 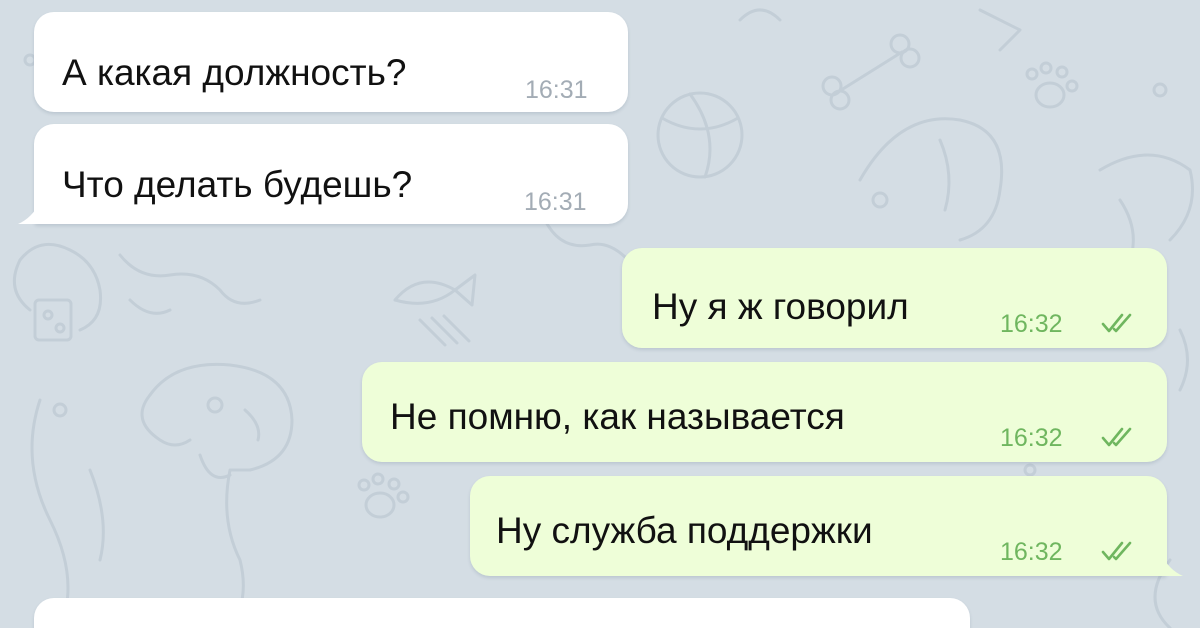 What do you see at coordinates (780, 306) in the screenshot?
I see `message-text: Ну я ж говорил` at bounding box center [780, 306].